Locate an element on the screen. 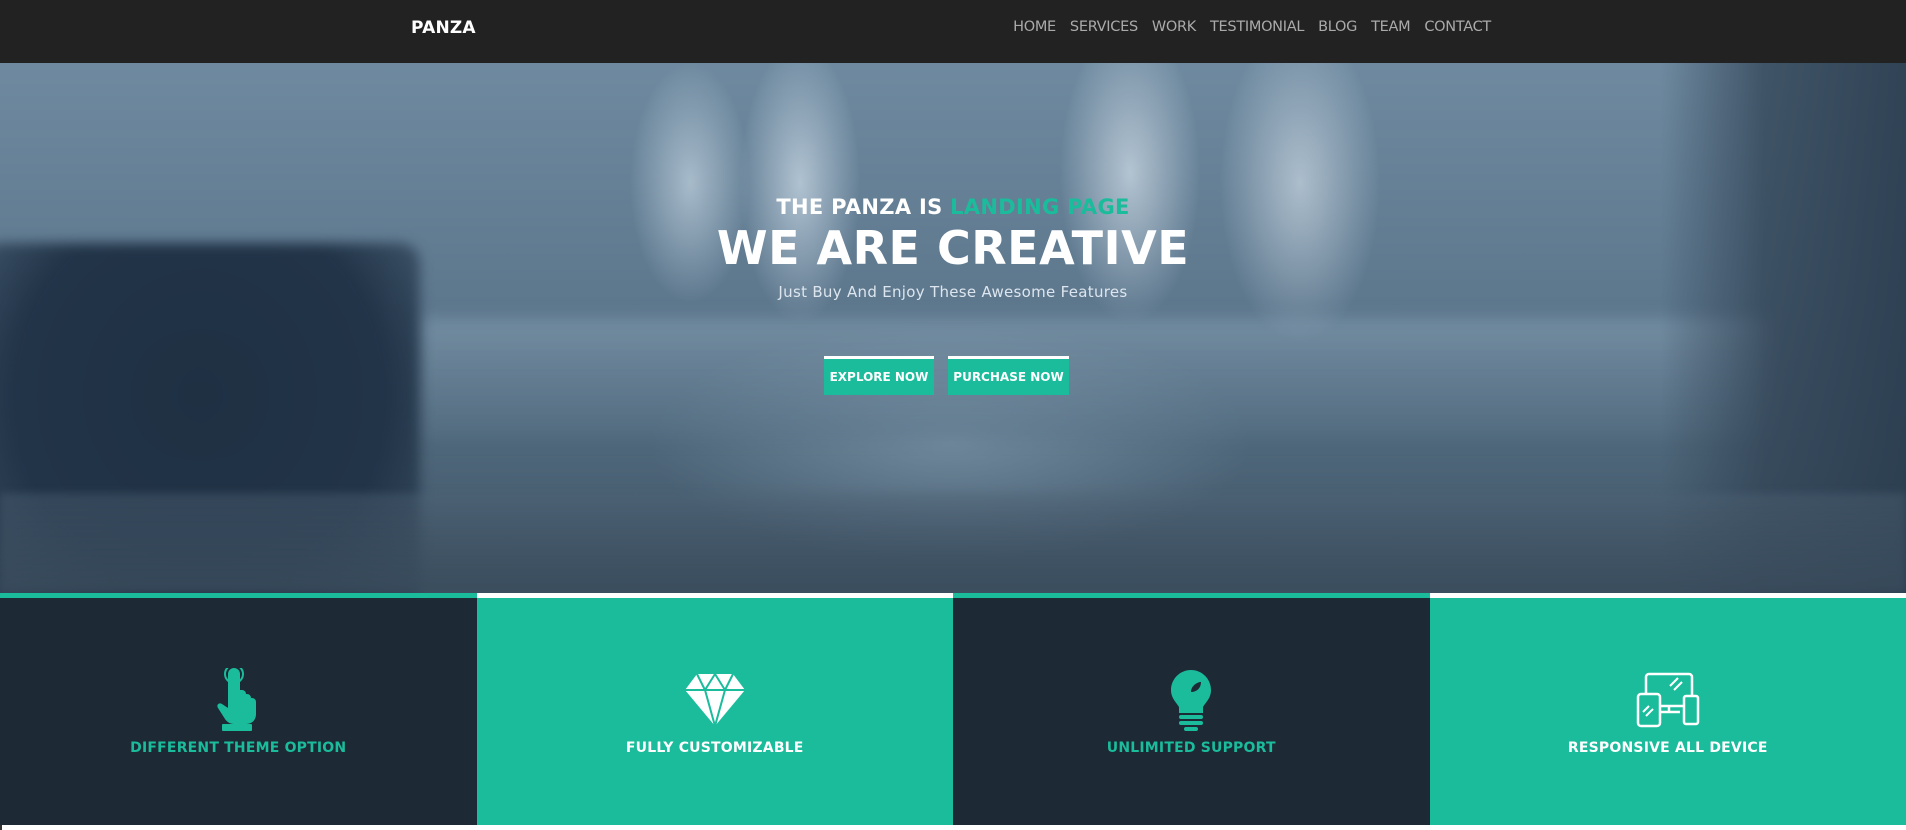  nav-team: TEAM is located at coordinates (1391, 27).